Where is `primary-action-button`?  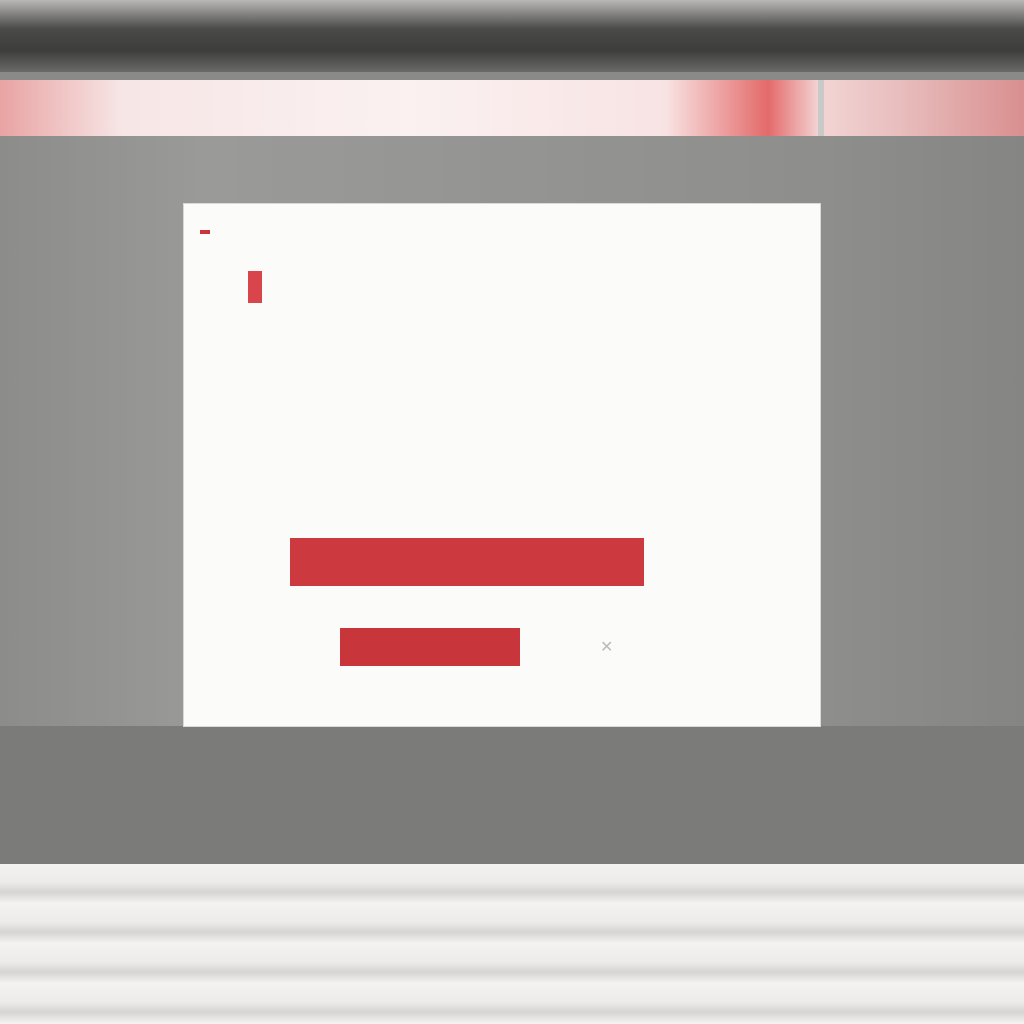 primary-action-button is located at coordinates (467, 562).